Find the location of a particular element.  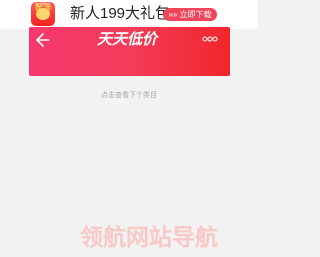

logo-mascot-icon is located at coordinates (43, 14).